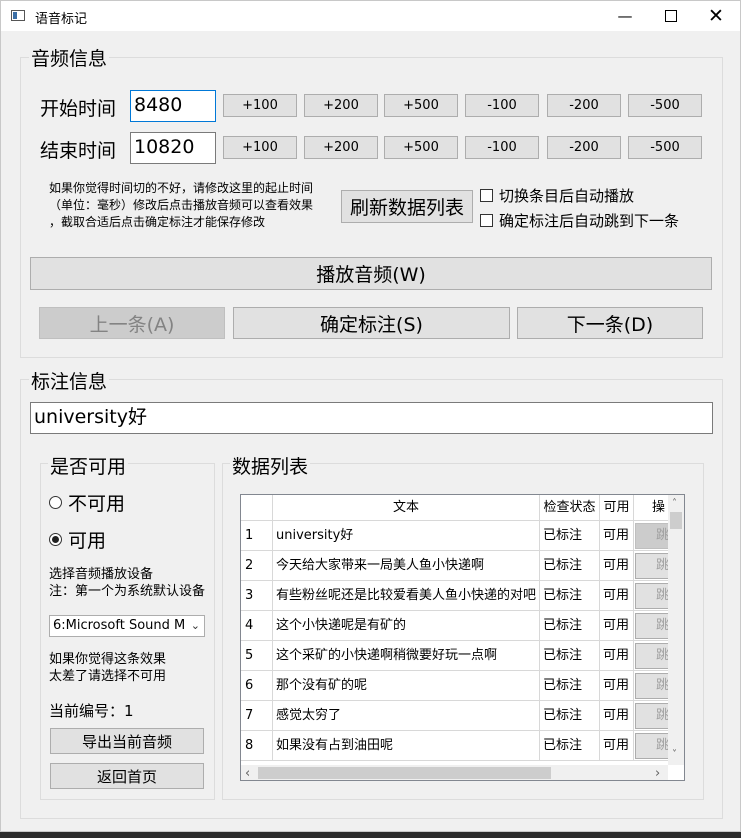 The height and width of the screenshot is (838, 741). I want to click on play-audio-button: 播放音频(W), so click(371, 273).